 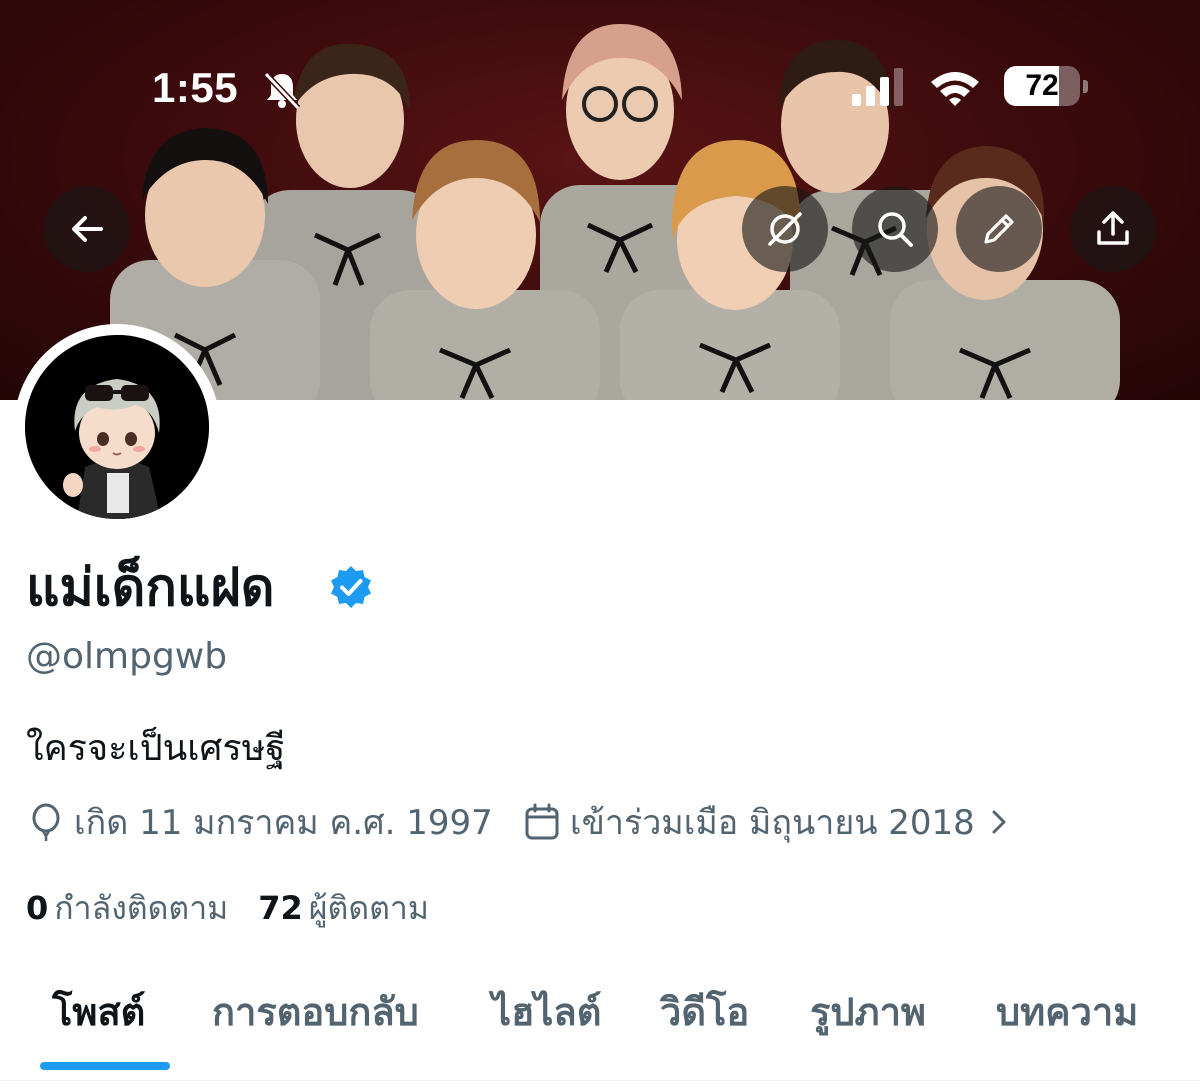 I want to click on search-icon, so click(x=895, y=229).